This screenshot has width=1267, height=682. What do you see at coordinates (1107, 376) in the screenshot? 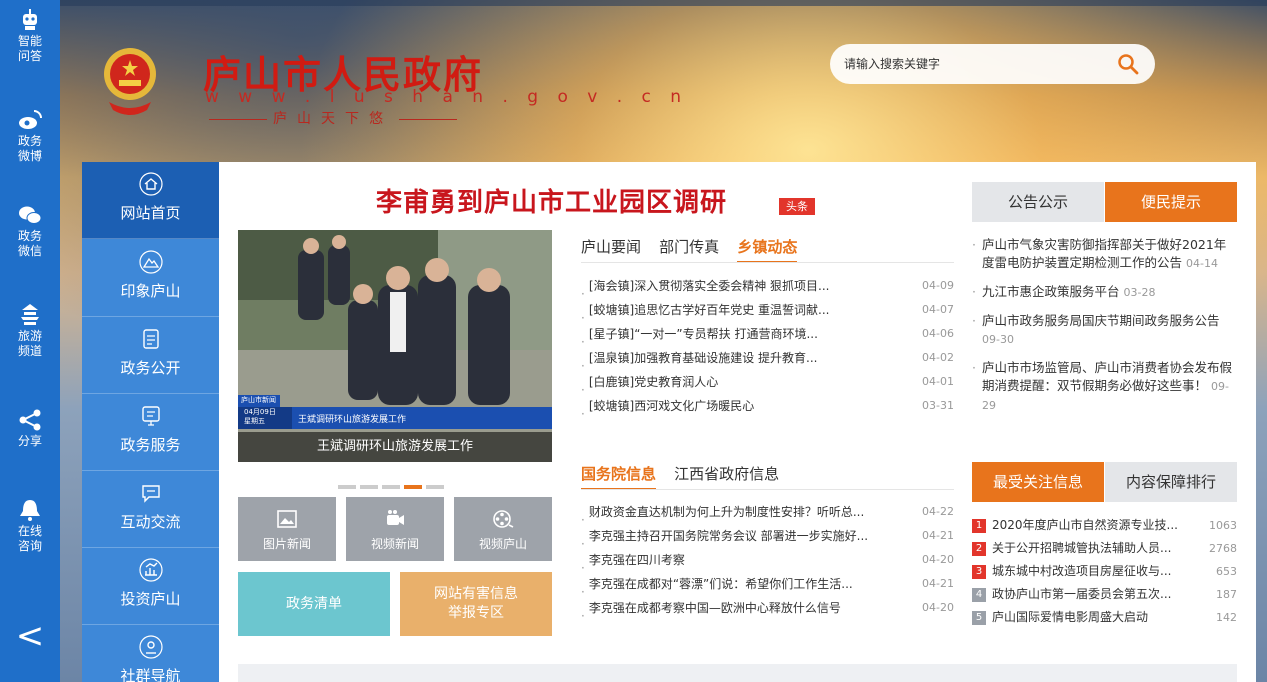
I see `notice-text: 庐山市市场监管局、庐山市消费者协会发布假期消费提醒：双节假期务必做好这些事！` at bounding box center [1107, 376].